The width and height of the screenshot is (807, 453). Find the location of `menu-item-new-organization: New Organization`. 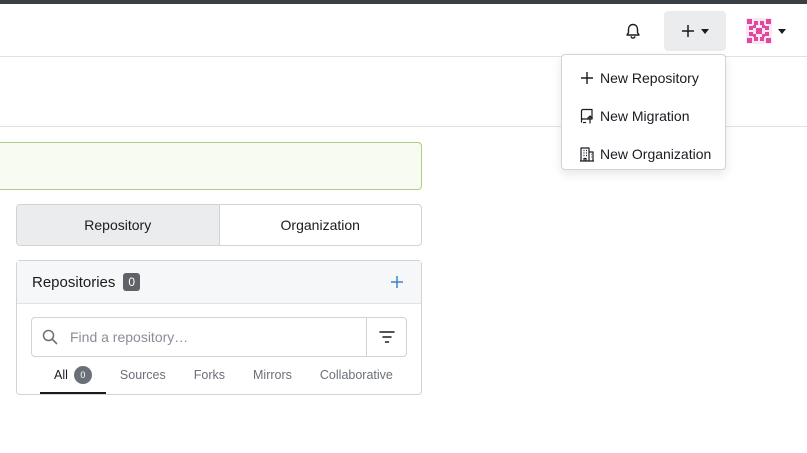

menu-item-new-organization: New Organization is located at coordinates (643, 154).